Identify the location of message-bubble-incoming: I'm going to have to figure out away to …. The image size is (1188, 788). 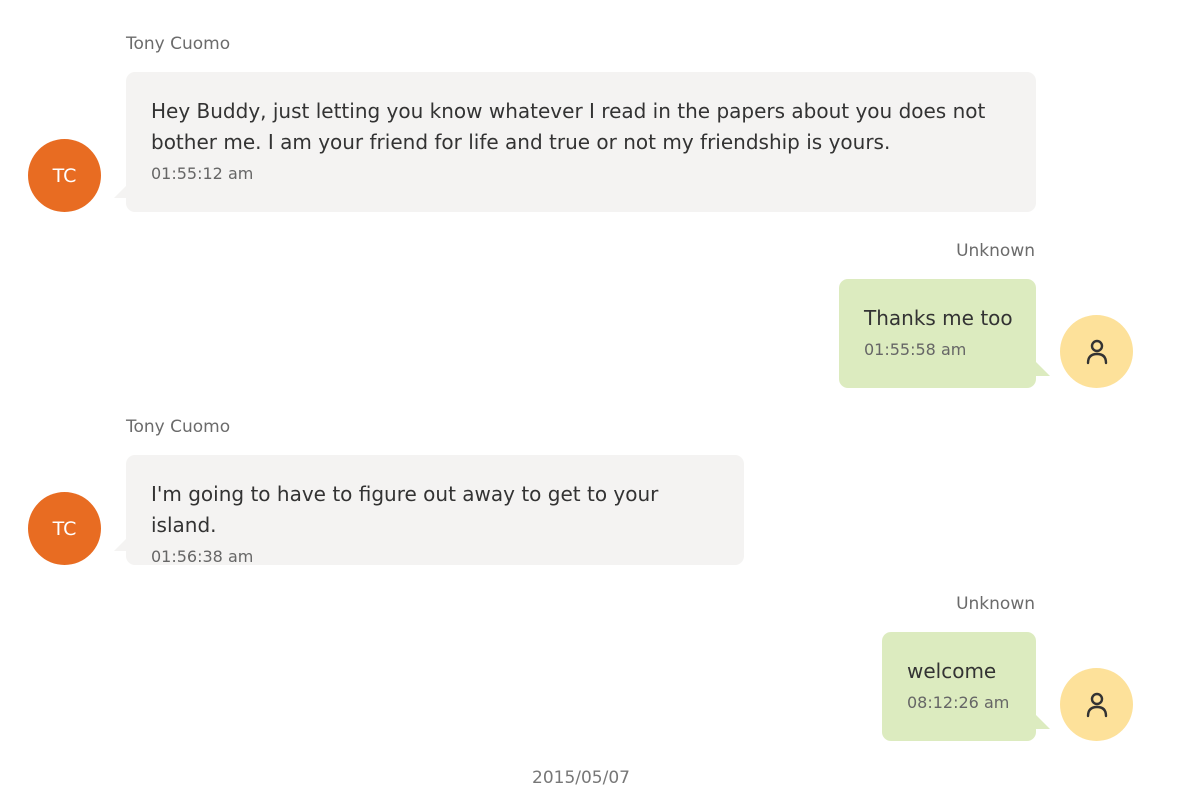
(429, 510).